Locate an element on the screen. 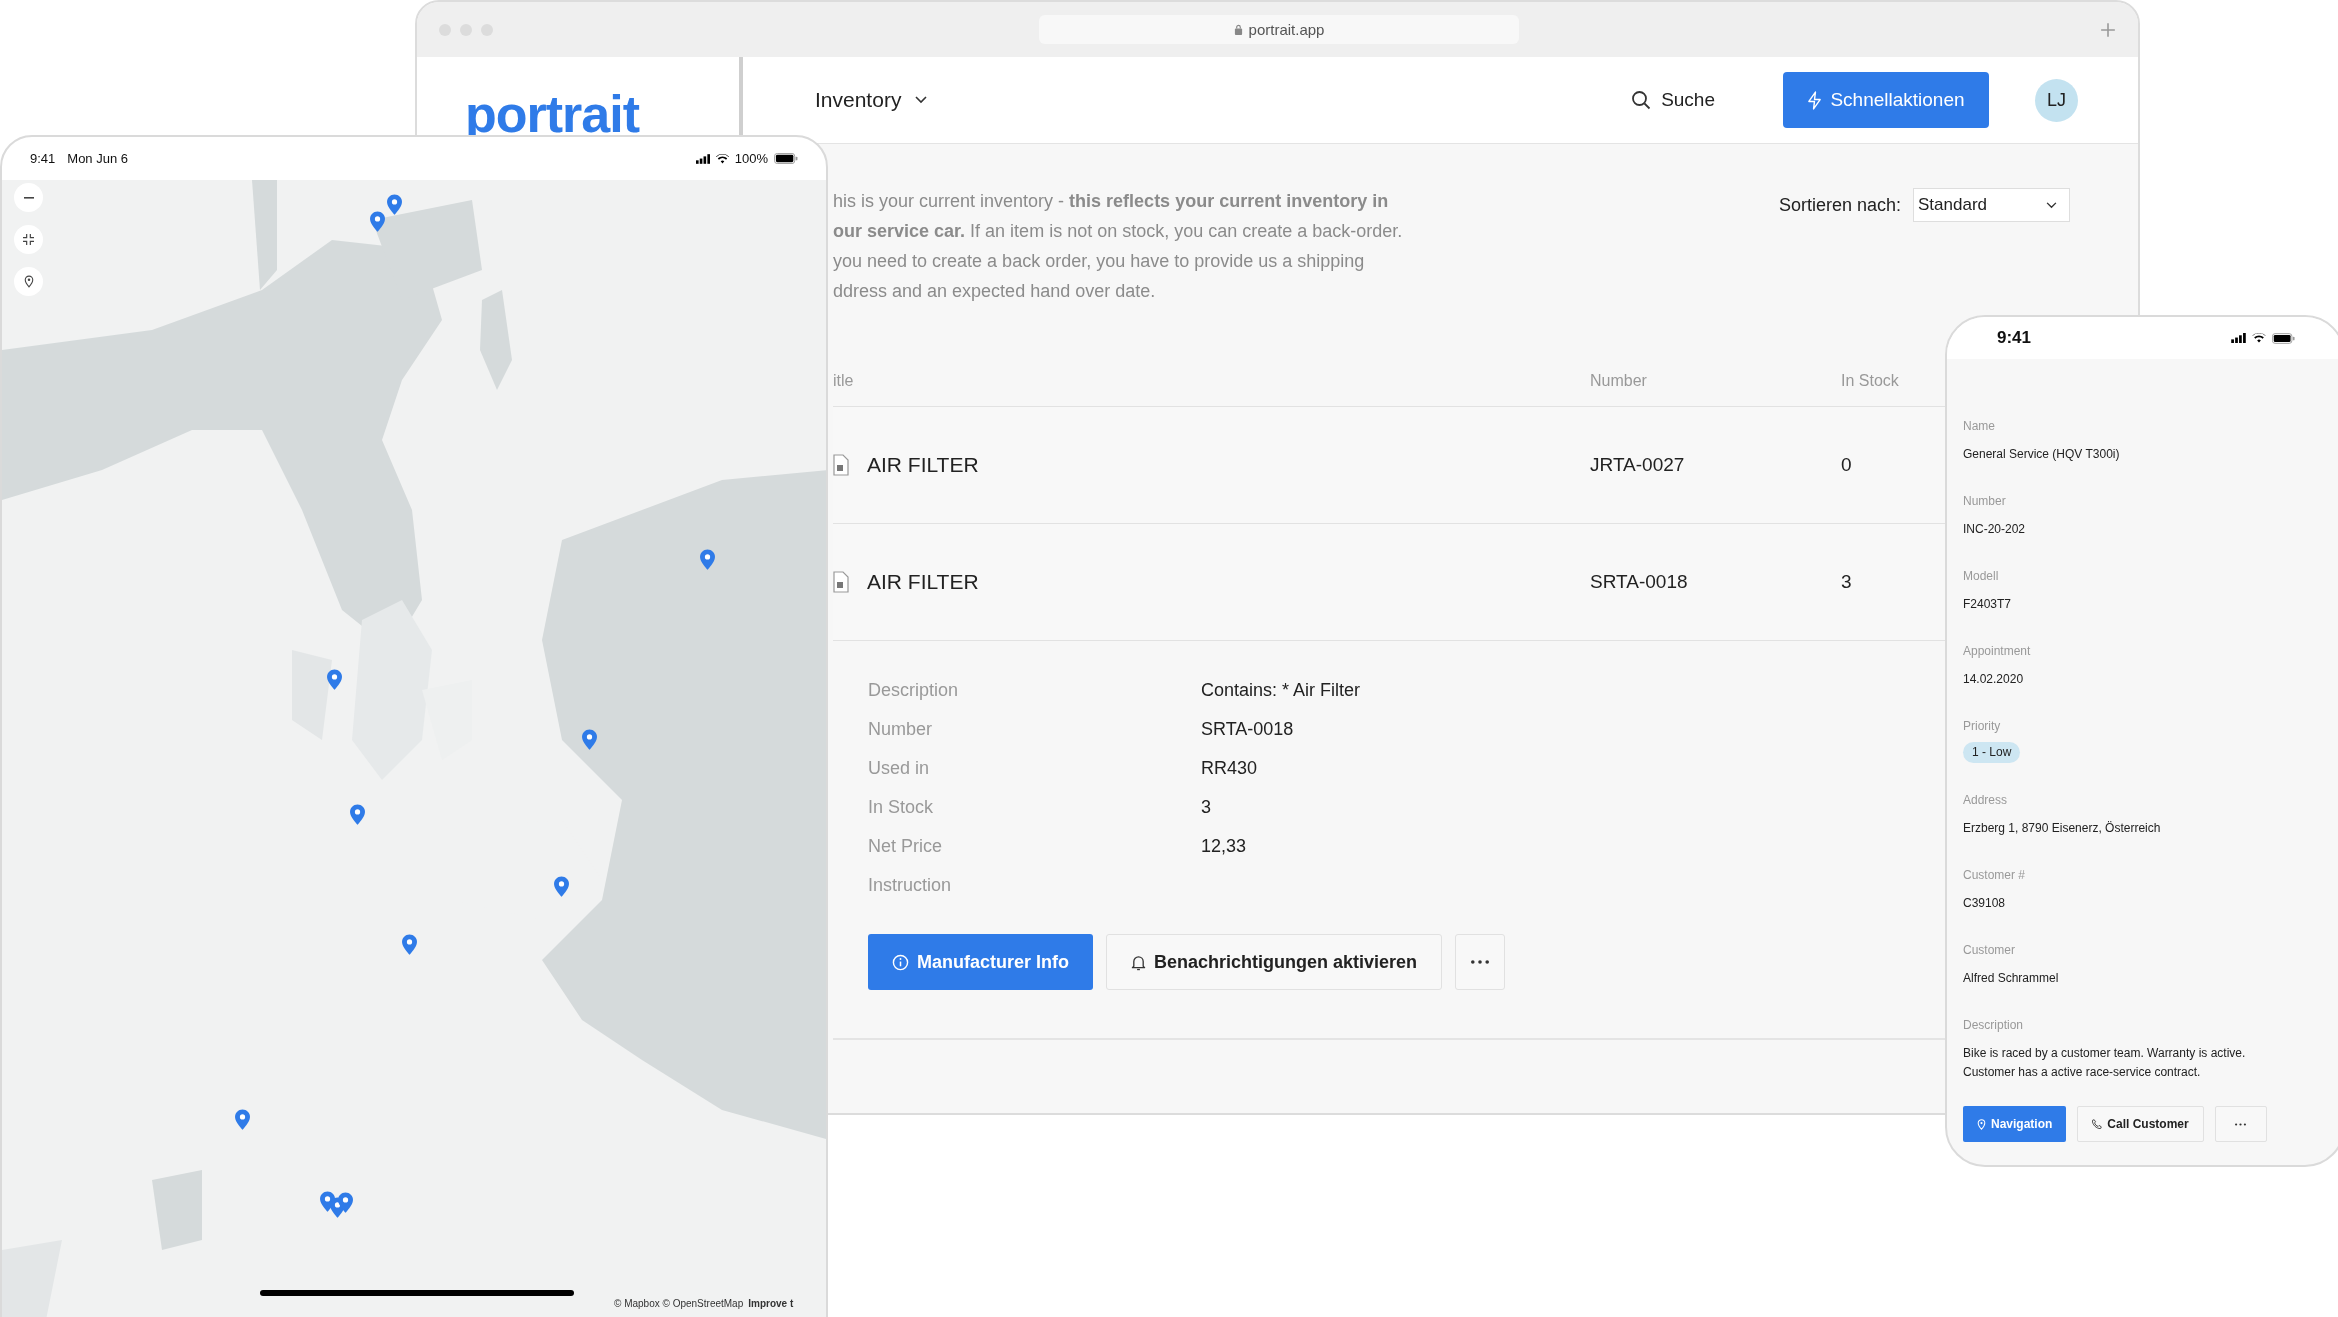 This screenshot has width=2338, height=1317. field-value: 14.02.2020 is located at coordinates (1993, 679).